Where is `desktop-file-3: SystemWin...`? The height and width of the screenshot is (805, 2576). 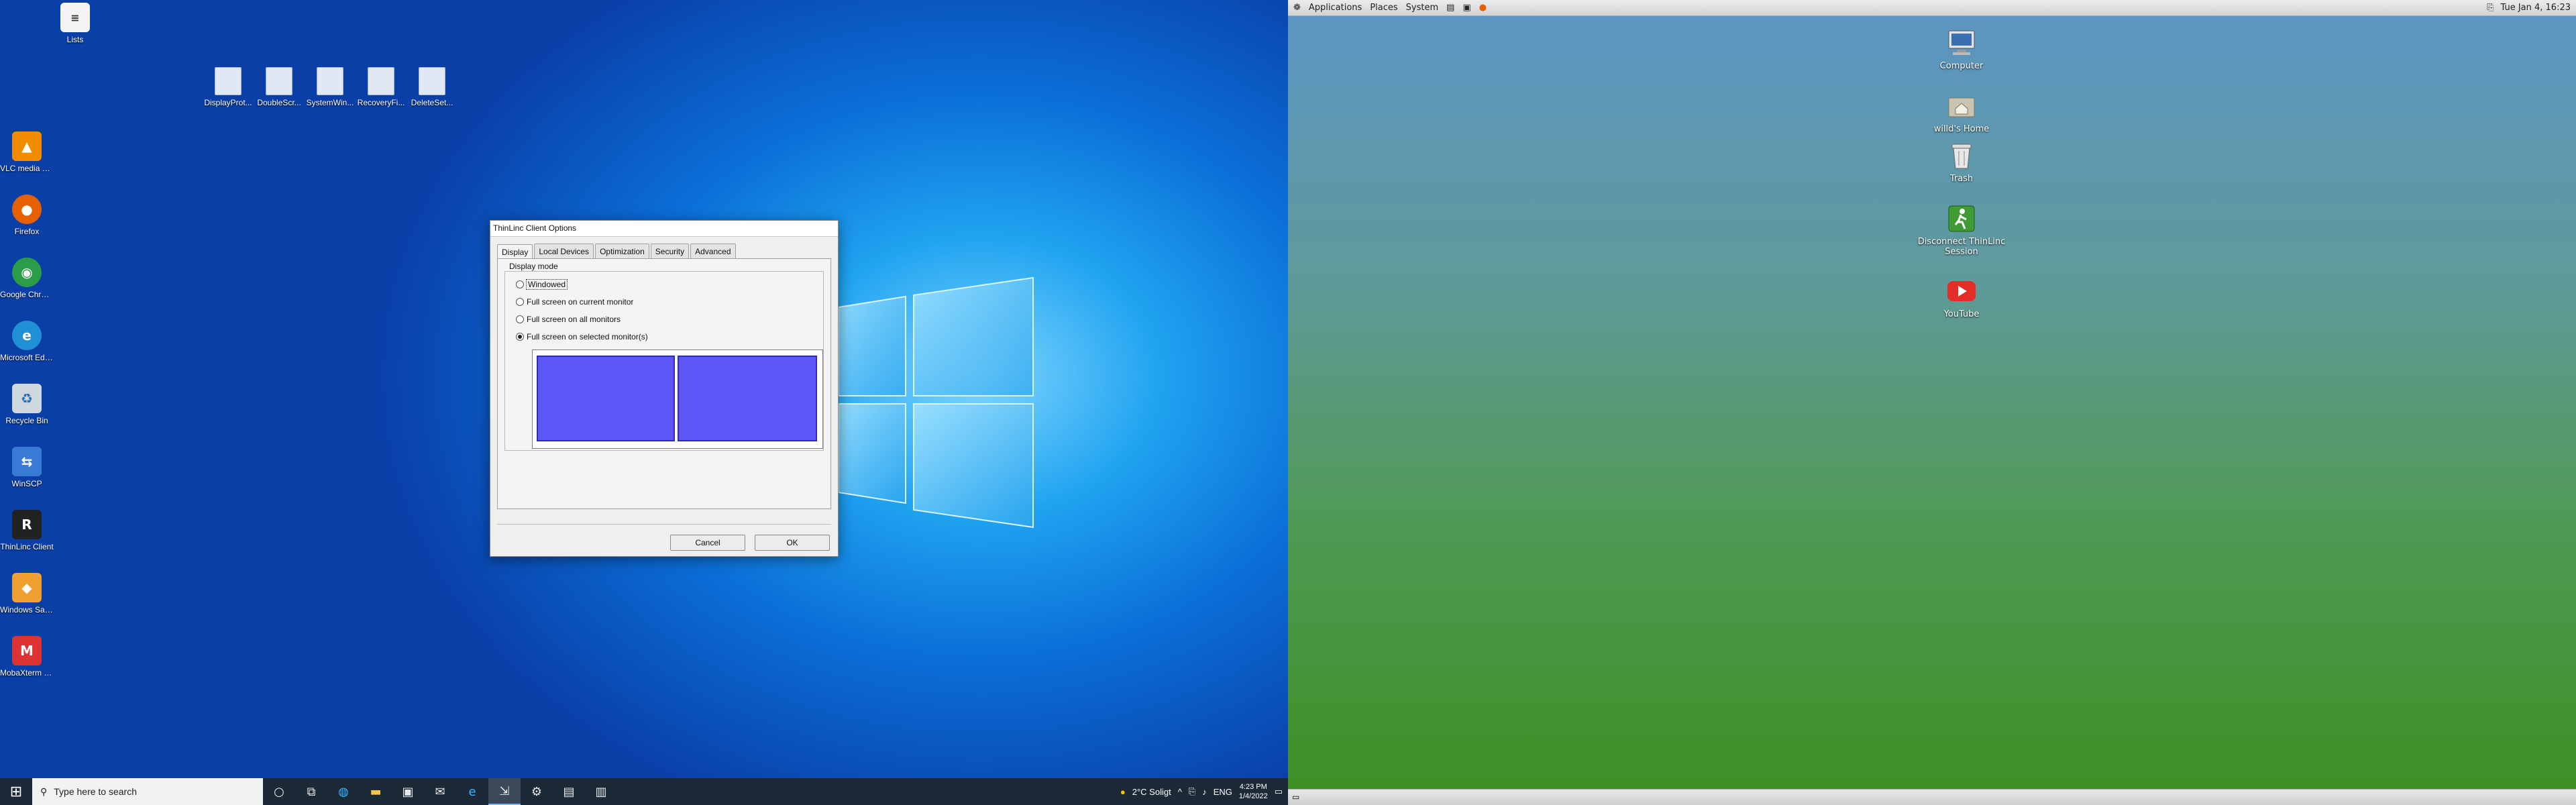
desktop-file-3: SystemWin... is located at coordinates (330, 87).